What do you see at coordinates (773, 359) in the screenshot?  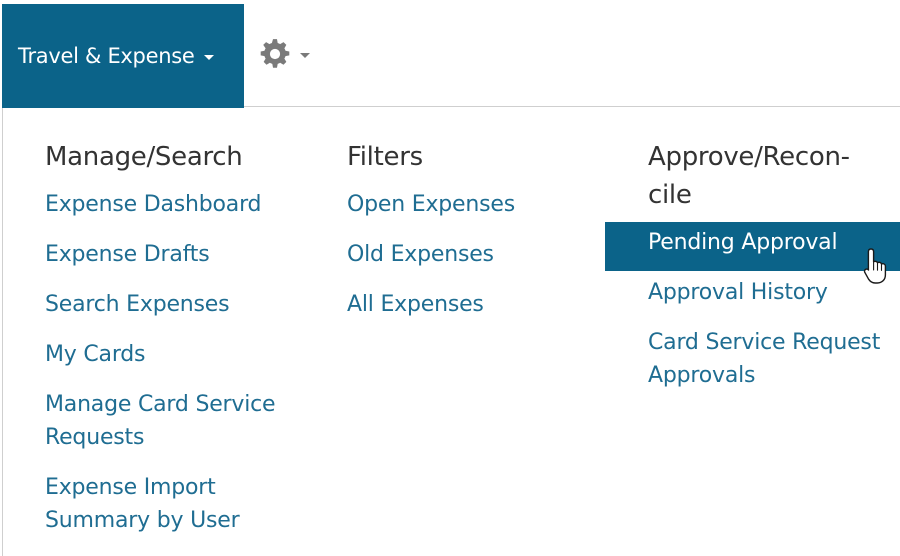 I see `menu-item-card-service-request-approvals: Card Service Request Approvals` at bounding box center [773, 359].